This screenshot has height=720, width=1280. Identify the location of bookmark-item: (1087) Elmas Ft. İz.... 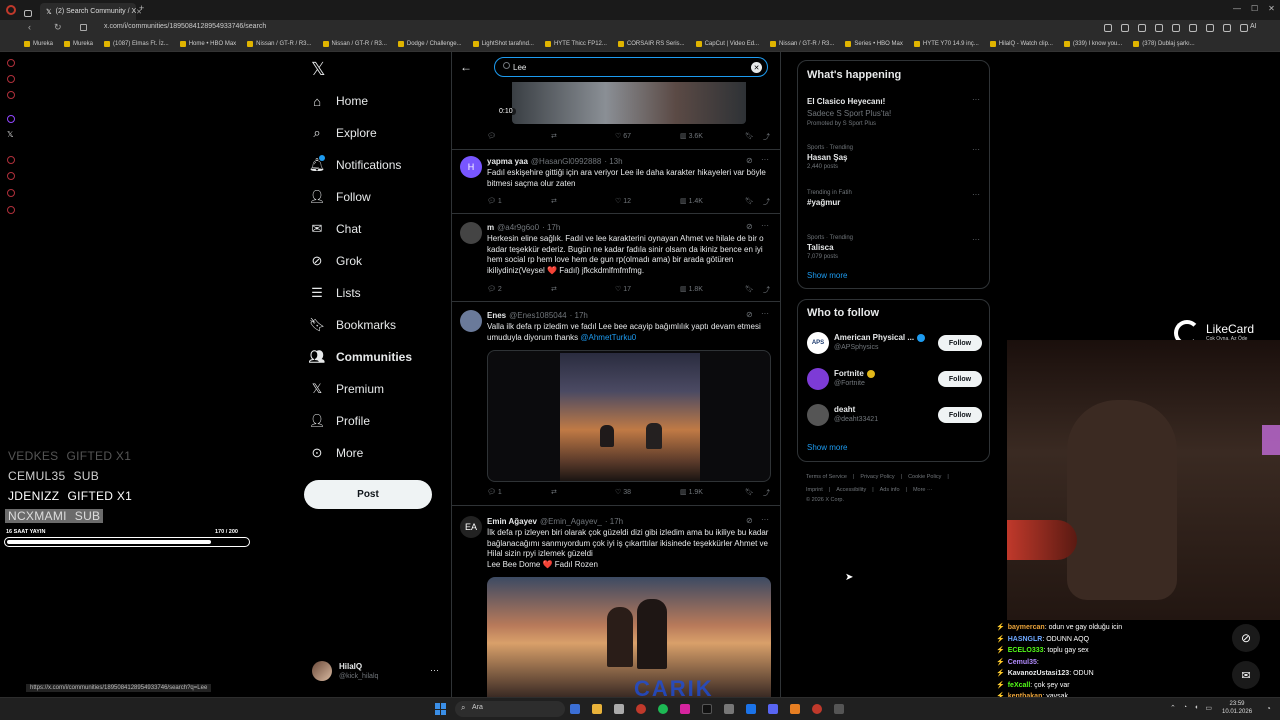
(136, 43).